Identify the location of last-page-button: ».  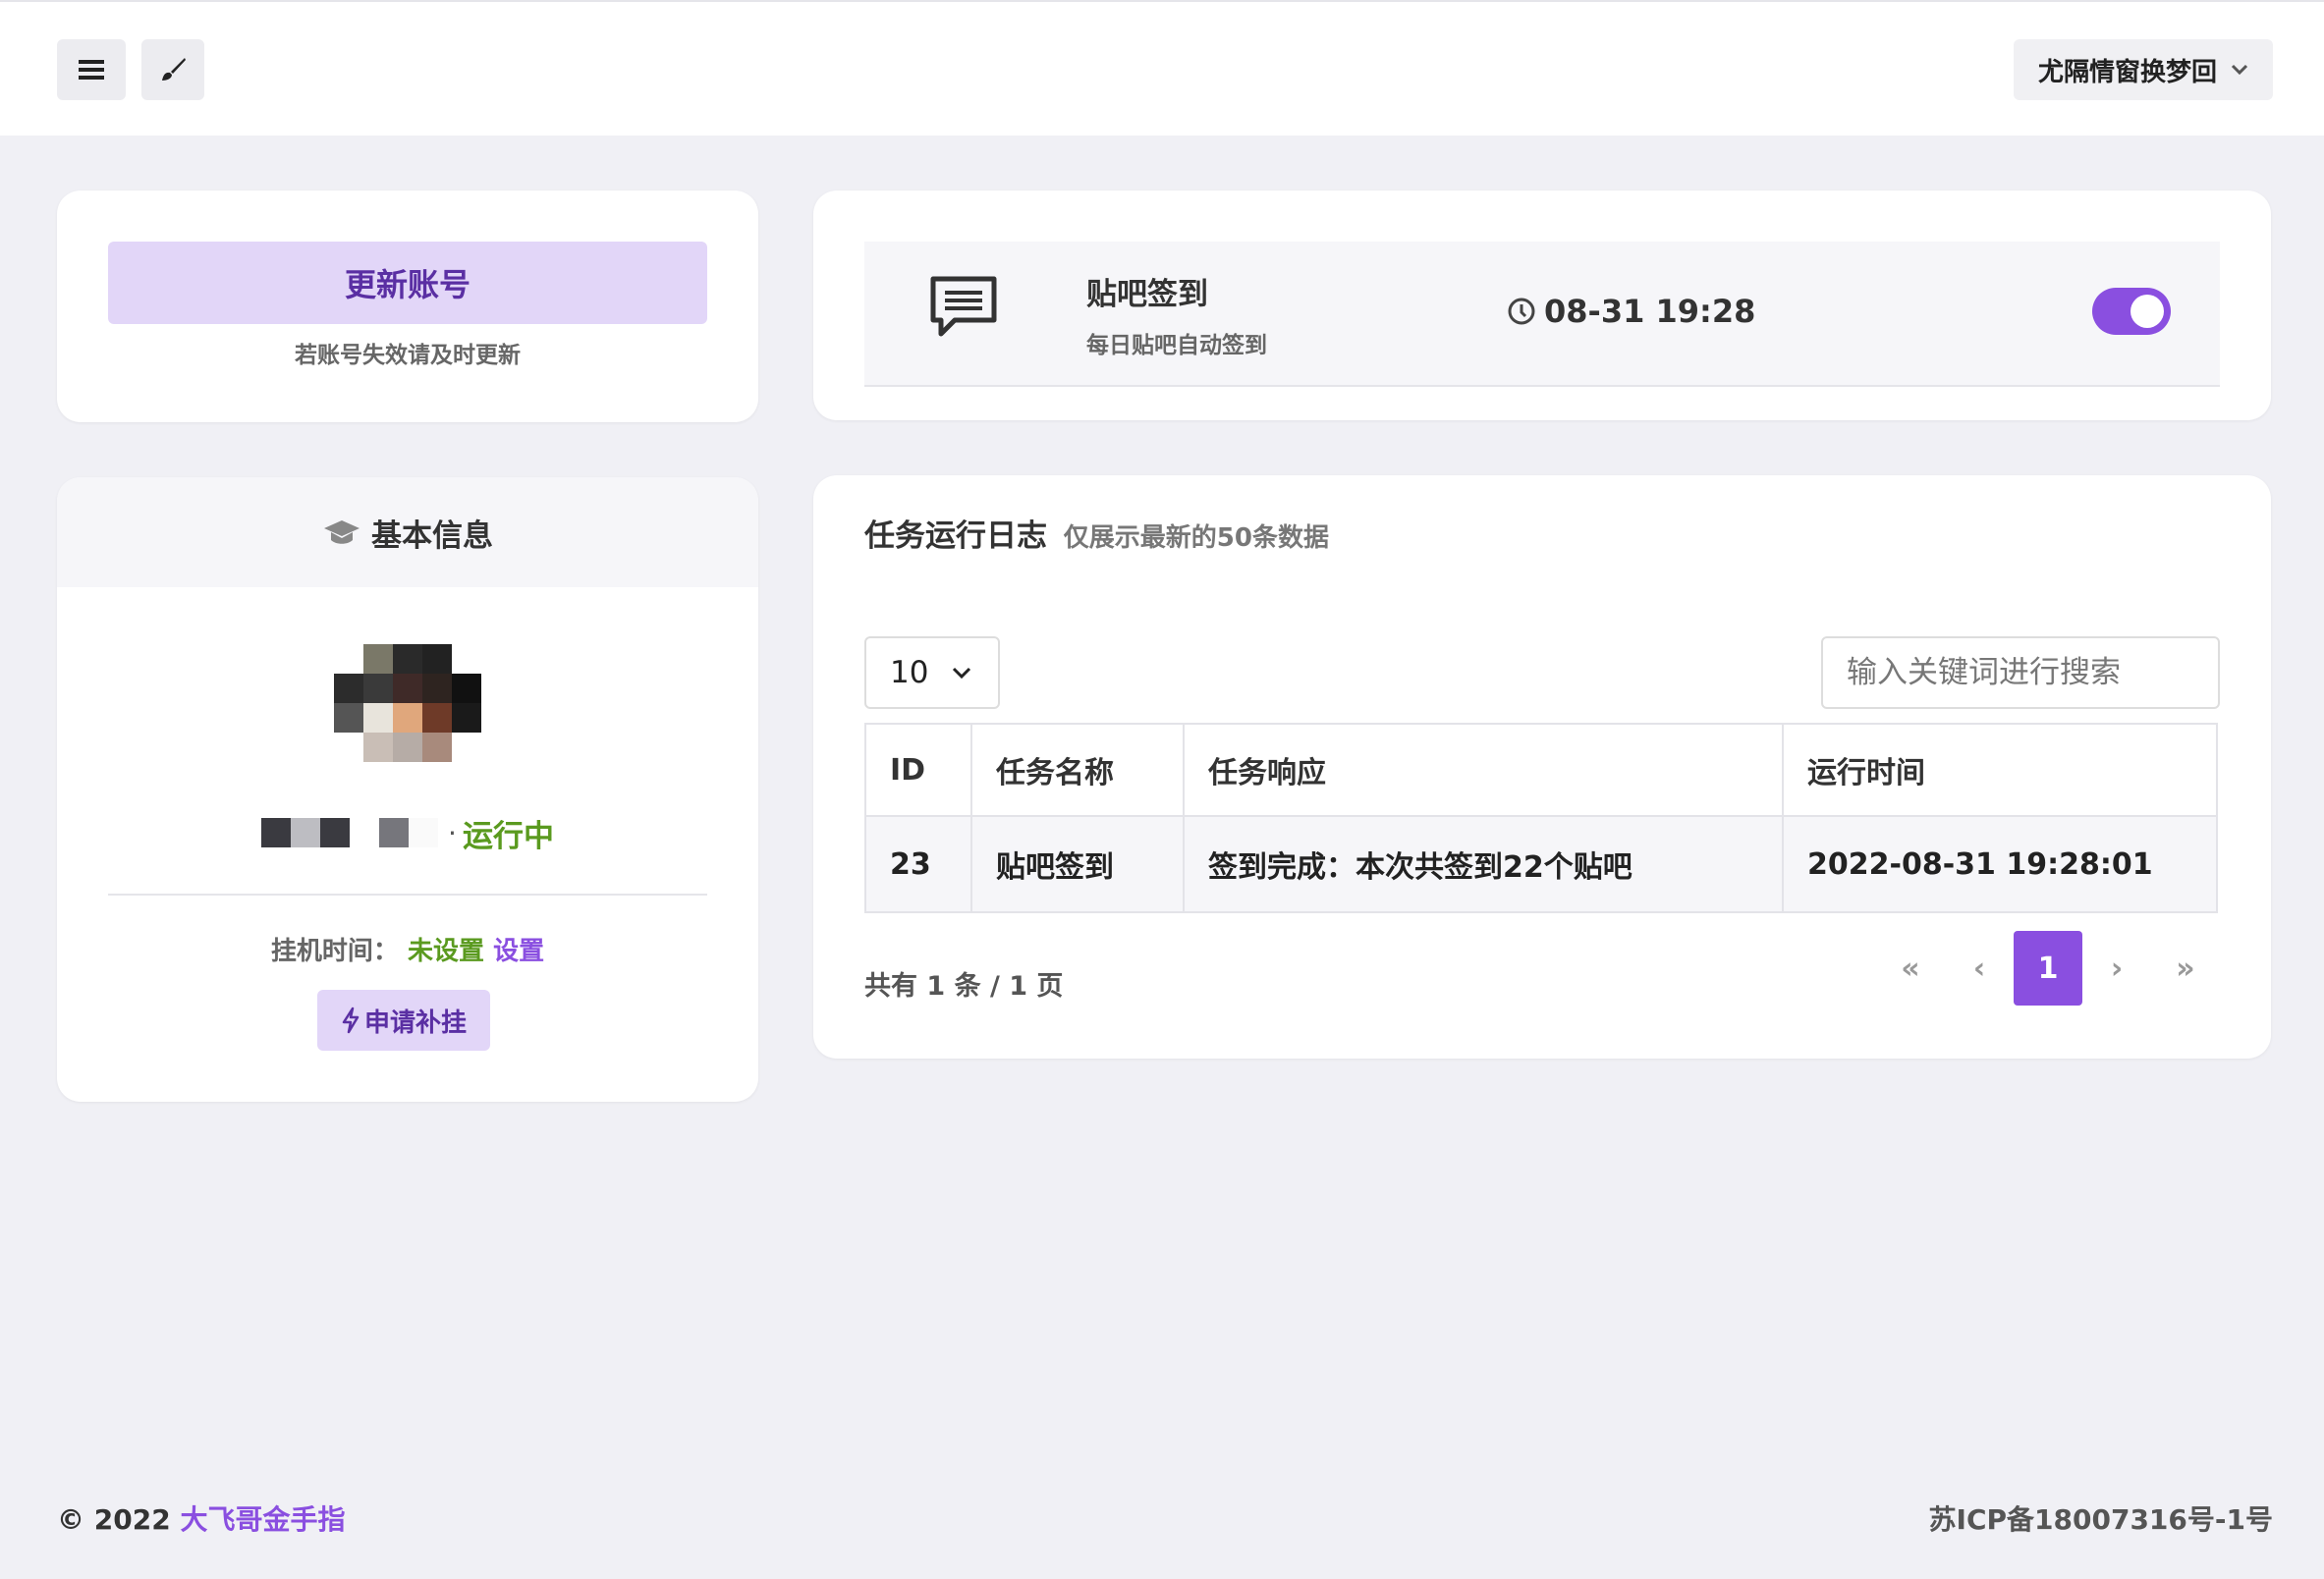
(2185, 968).